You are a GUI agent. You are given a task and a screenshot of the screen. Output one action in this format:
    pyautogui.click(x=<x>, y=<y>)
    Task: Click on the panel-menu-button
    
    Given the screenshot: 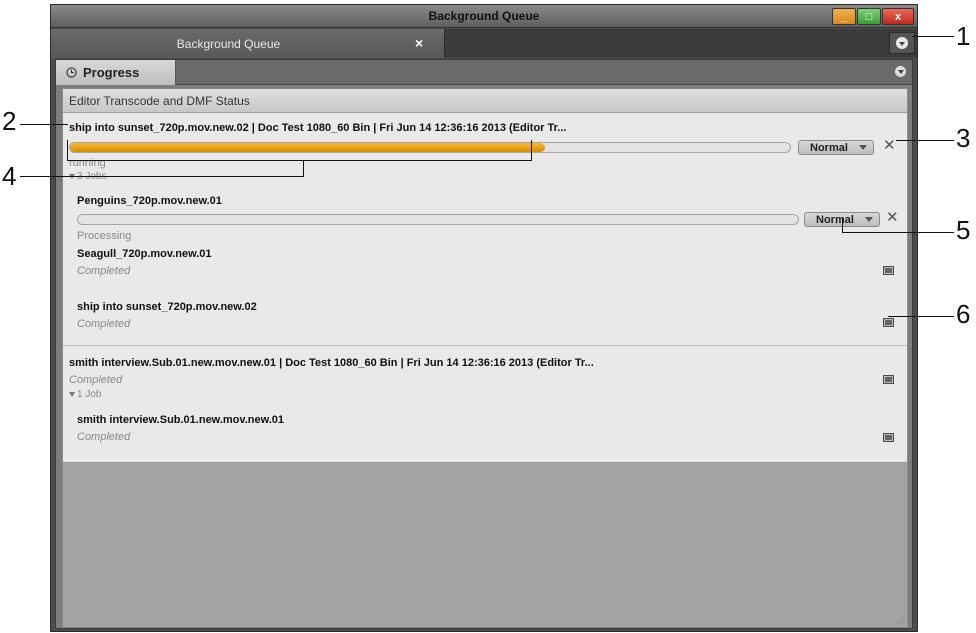 What is the action you would take?
    pyautogui.click(x=900, y=71)
    